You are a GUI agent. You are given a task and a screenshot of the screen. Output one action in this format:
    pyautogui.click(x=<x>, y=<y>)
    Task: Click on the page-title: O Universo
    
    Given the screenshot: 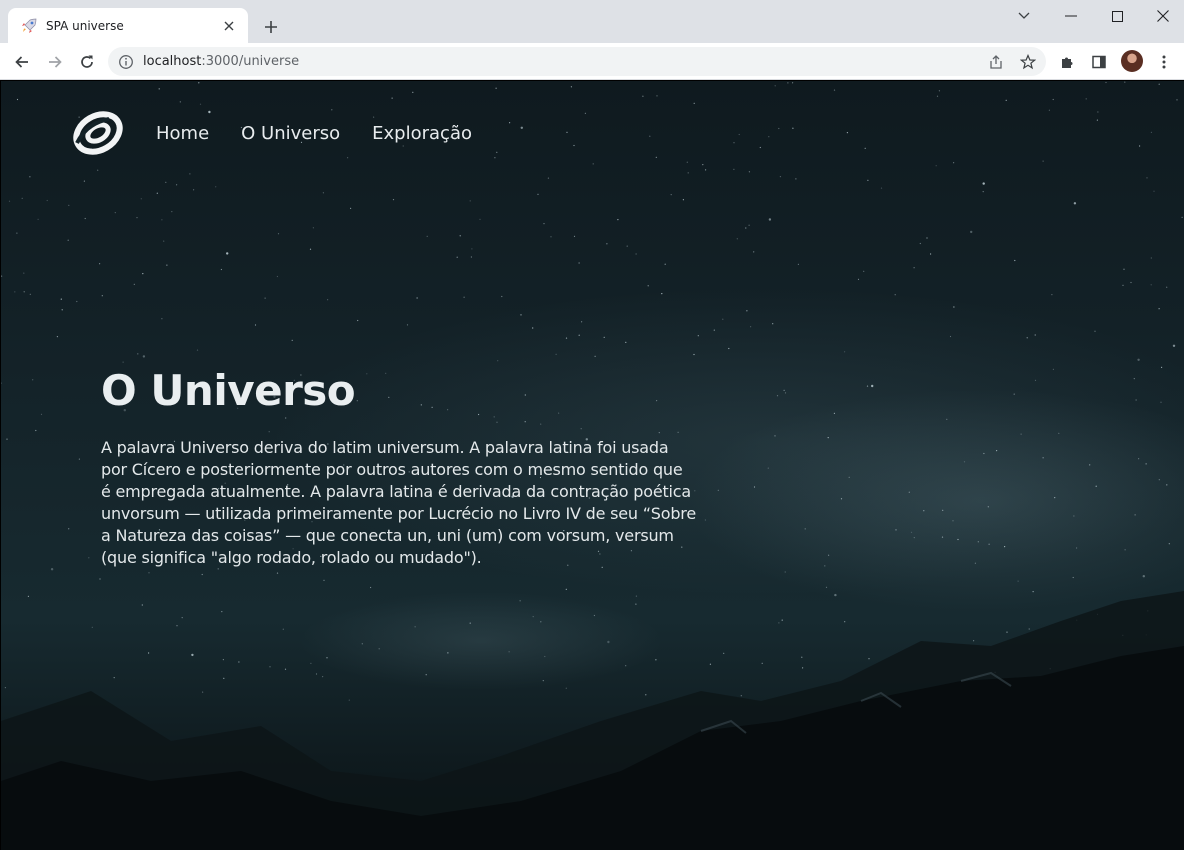 What is the action you would take?
    pyautogui.click(x=228, y=390)
    